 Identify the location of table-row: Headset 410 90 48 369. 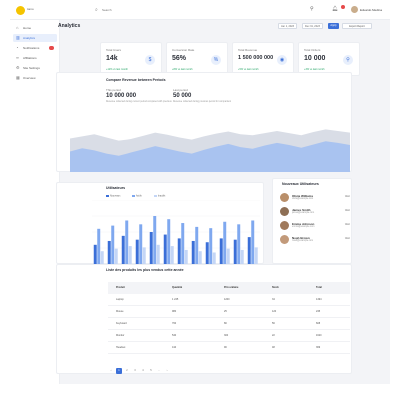
(229, 348).